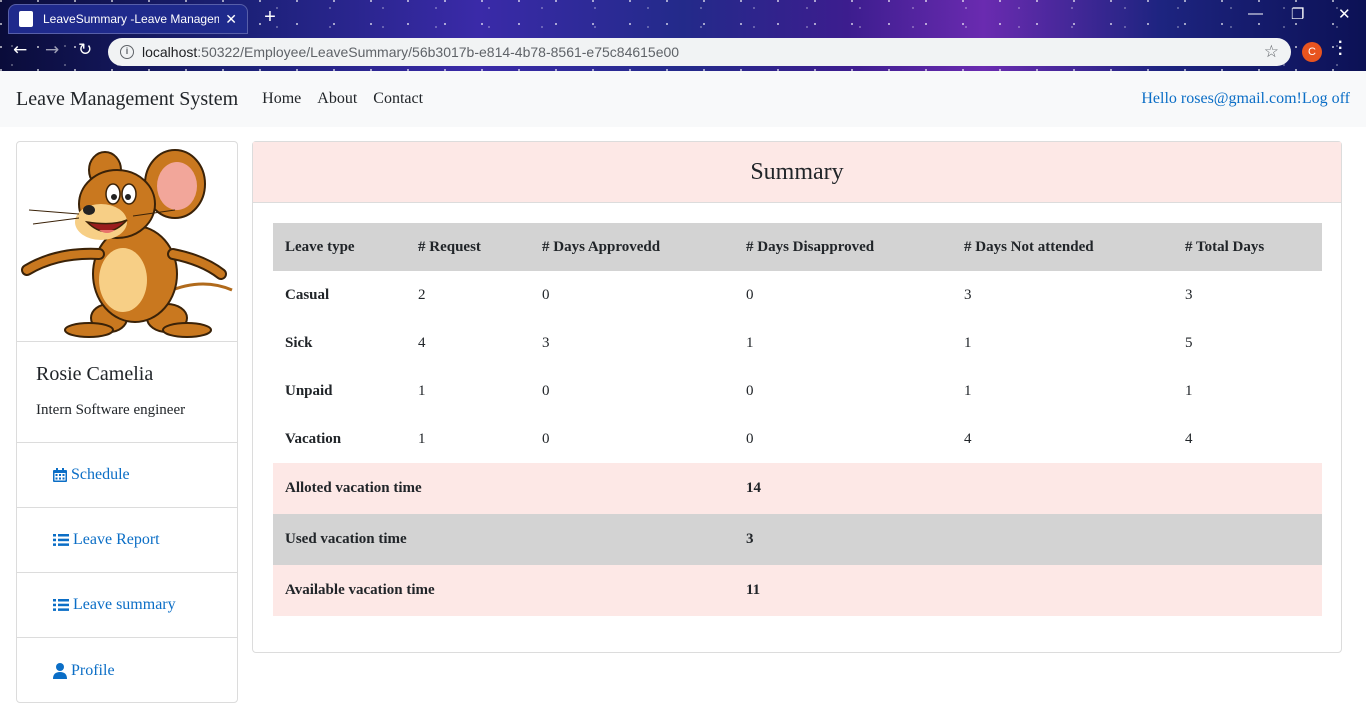 This screenshot has height=728, width=1366. Describe the element at coordinates (1189, 342) in the screenshot. I see `table-cell: 5` at that location.